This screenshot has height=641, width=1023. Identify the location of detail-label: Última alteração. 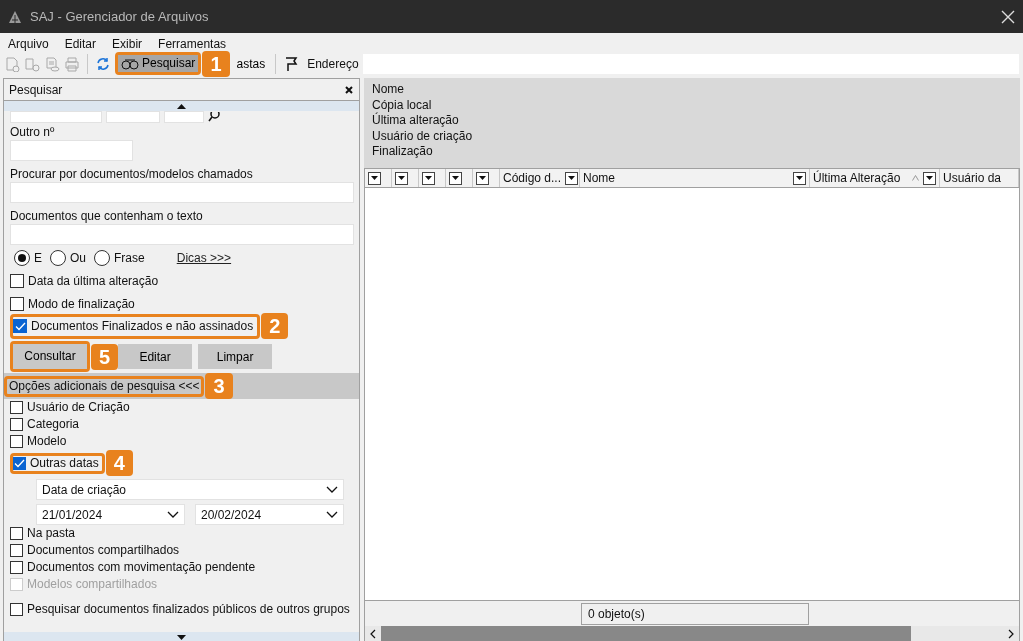
(416, 121).